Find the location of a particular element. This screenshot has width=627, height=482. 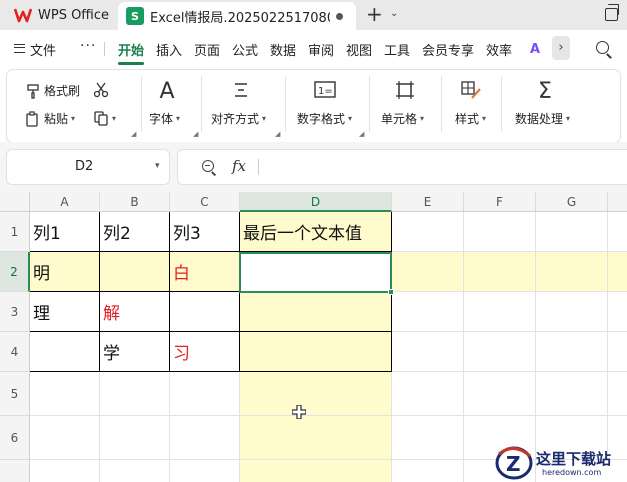

cell-d2 is located at coordinates (316, 272).